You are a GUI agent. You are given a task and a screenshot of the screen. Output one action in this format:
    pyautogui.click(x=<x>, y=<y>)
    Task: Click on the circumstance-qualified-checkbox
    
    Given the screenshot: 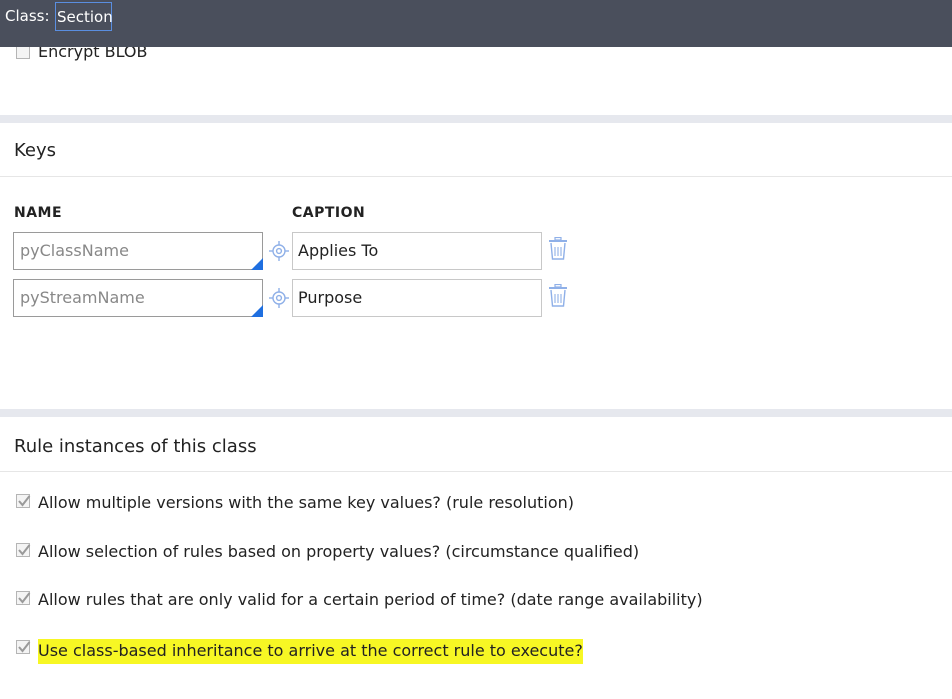 What is the action you would take?
    pyautogui.click(x=23, y=550)
    